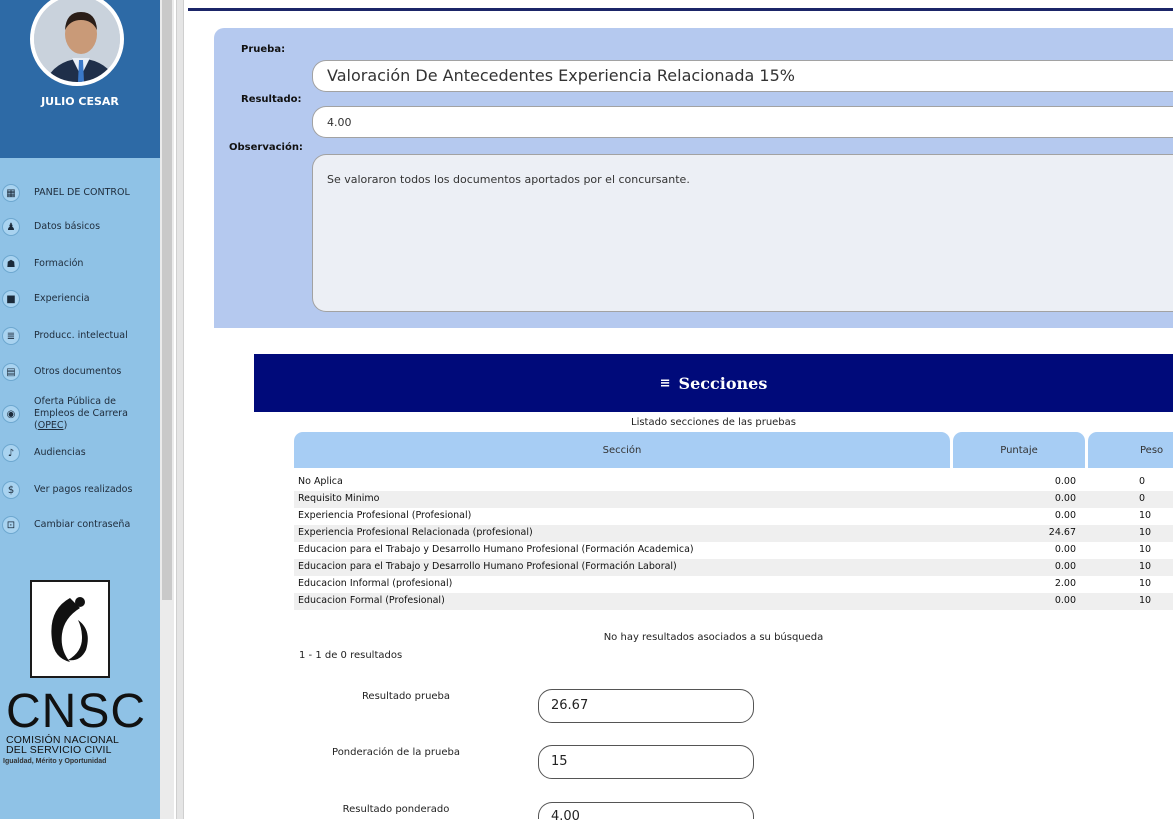  Describe the element at coordinates (271, 99) in the screenshot. I see `resultado-label: Resultado:` at that location.